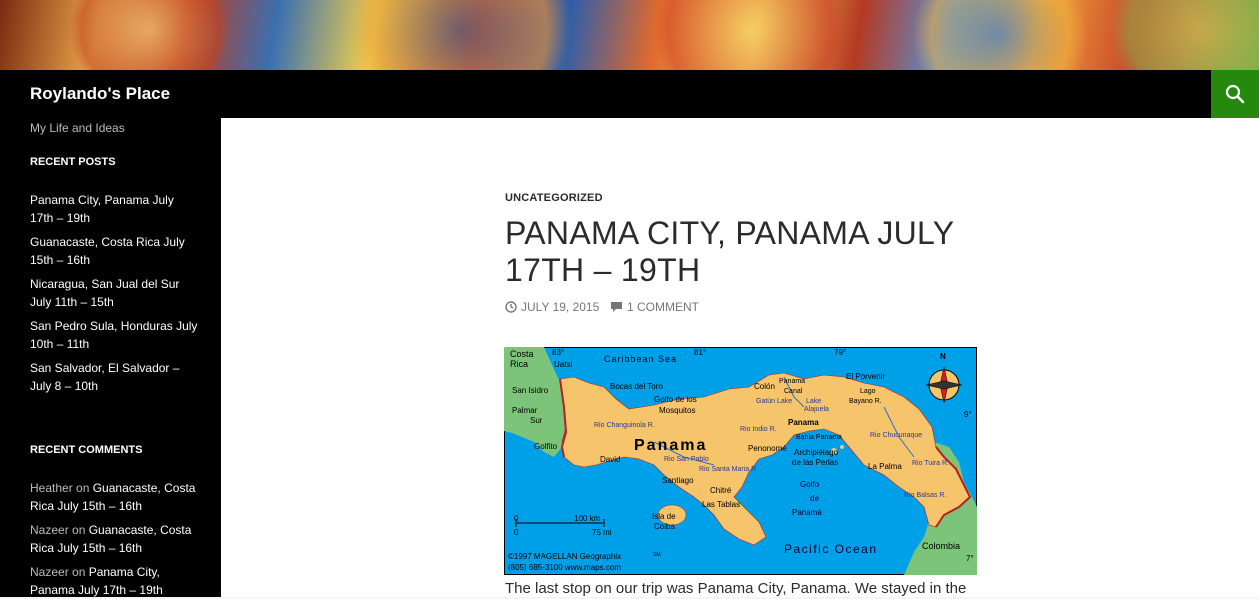 This screenshot has width=1259, height=599. What do you see at coordinates (72, 302) in the screenshot?
I see `recent-post-line: July 11th – 15th` at bounding box center [72, 302].